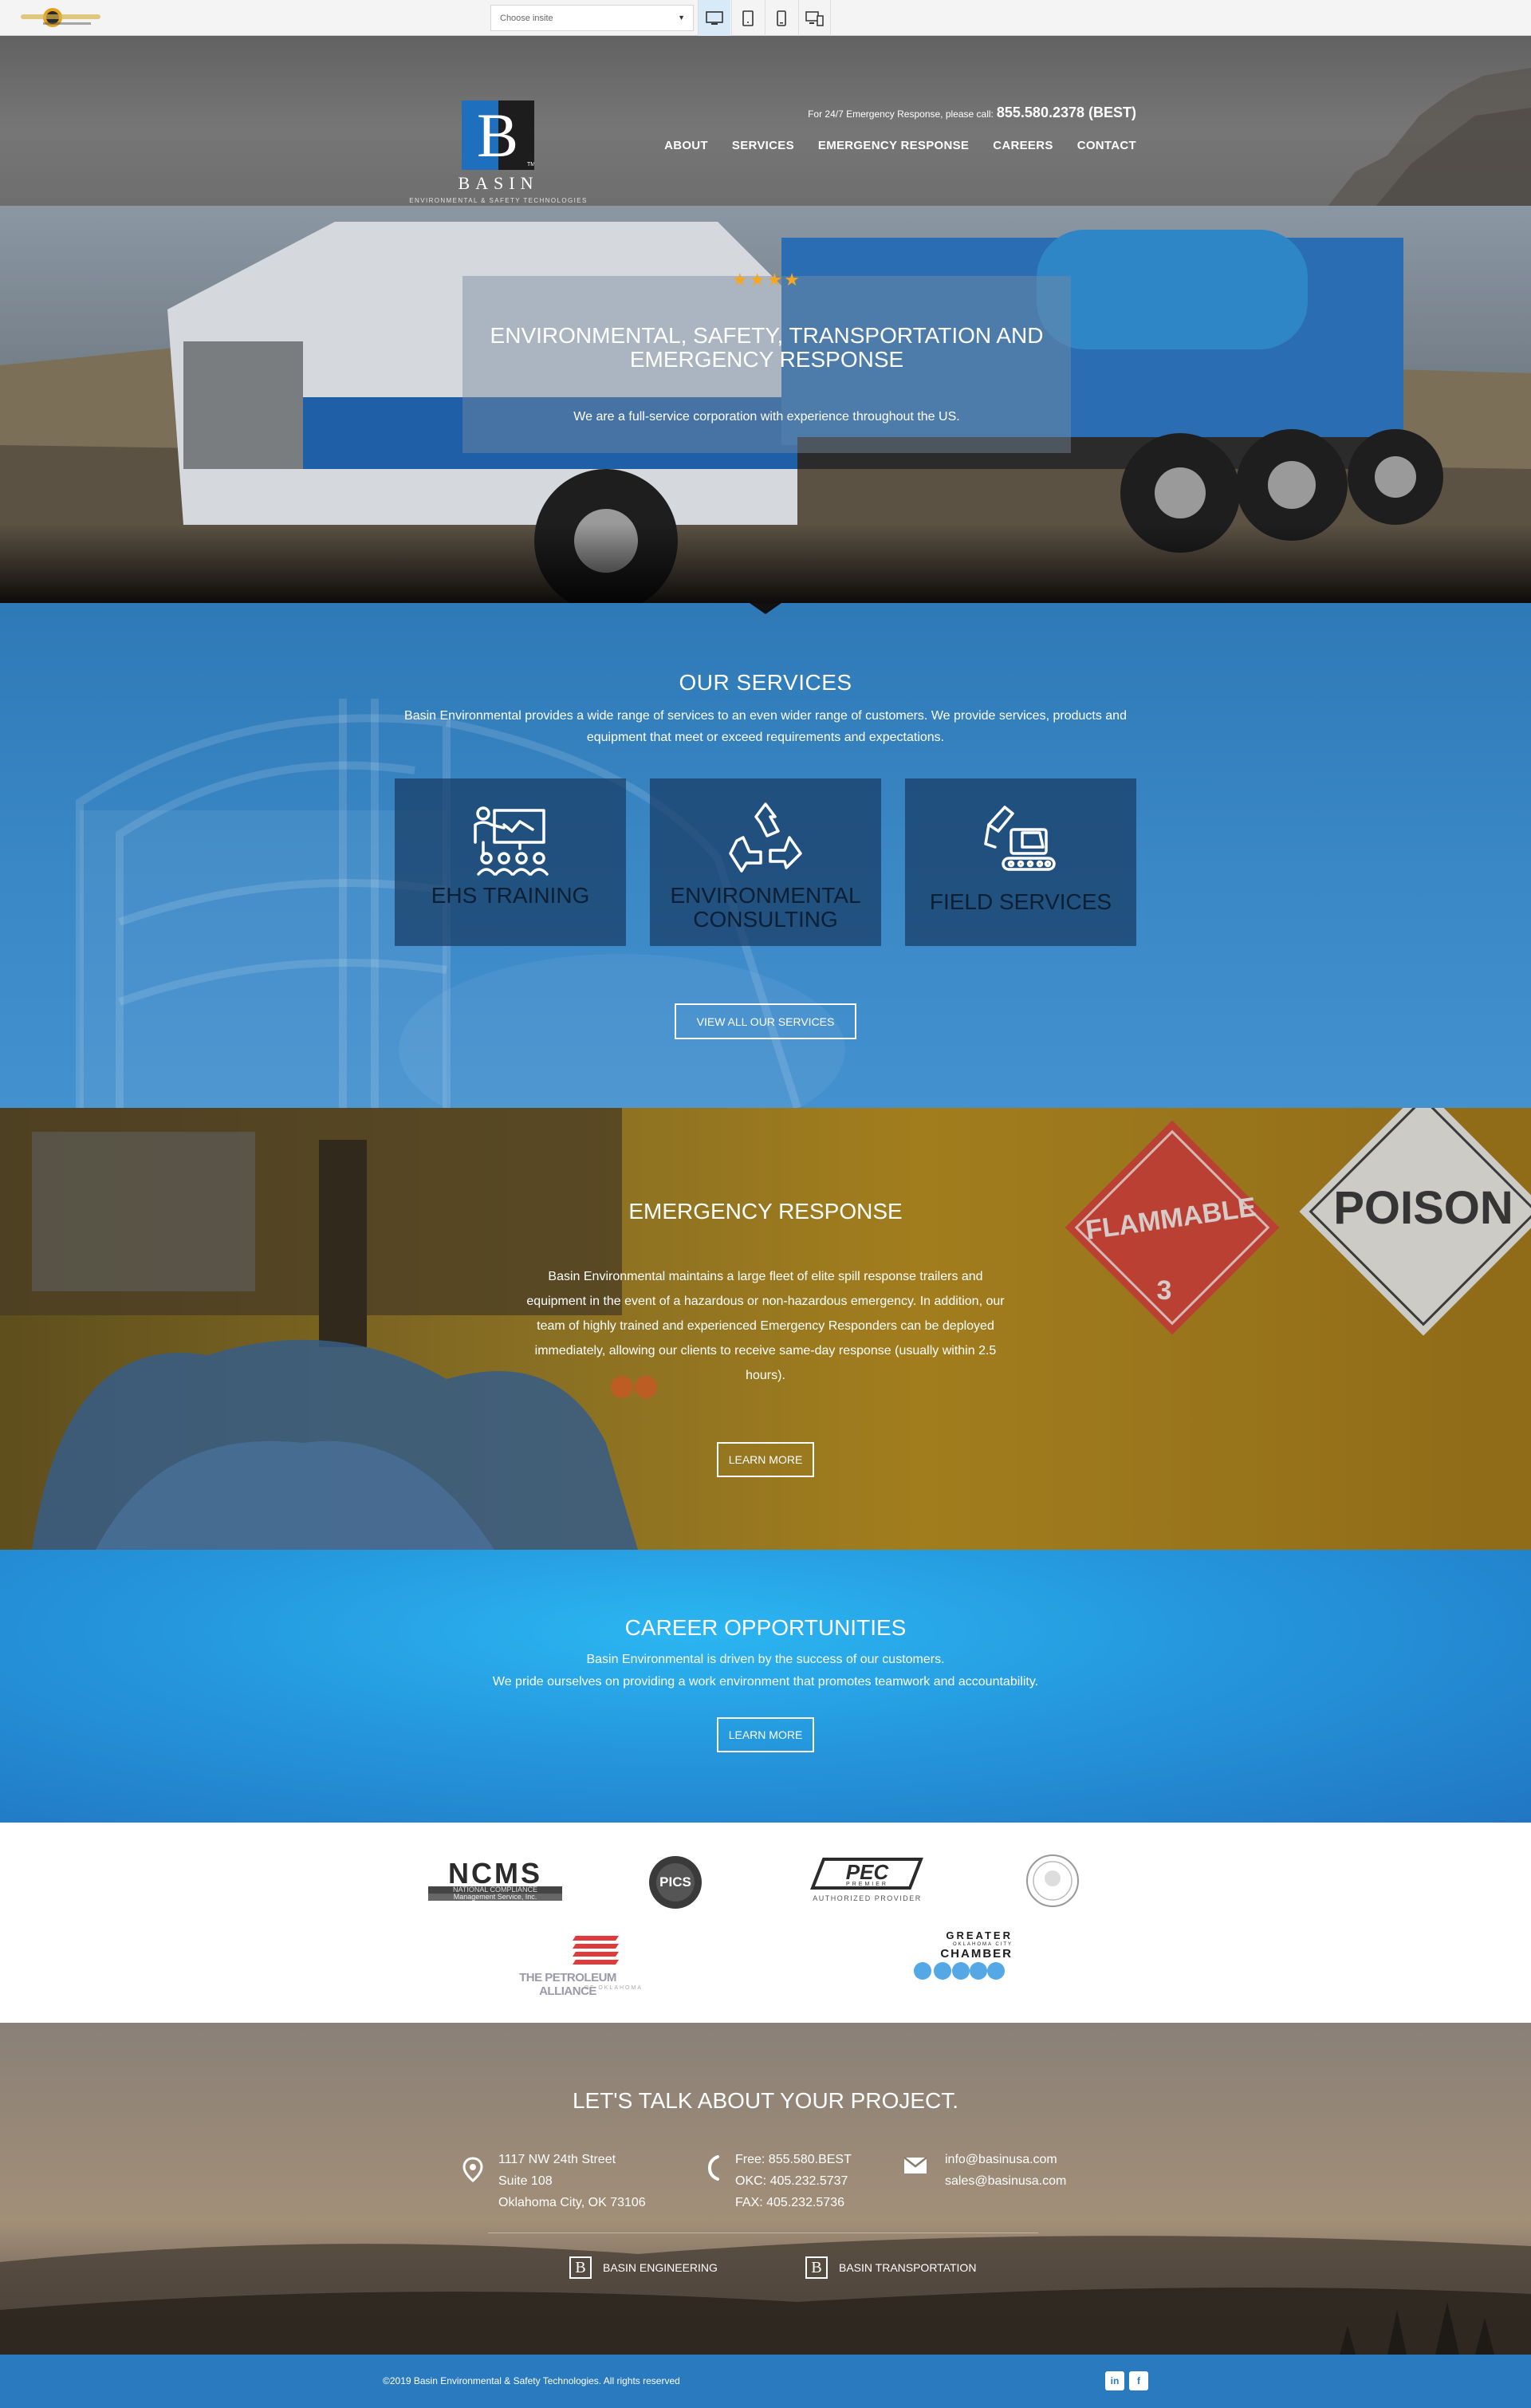 The height and width of the screenshot is (2408, 1531). I want to click on pec-logo-subtext: AUTHORIZED PROVIDER, so click(867, 1898).